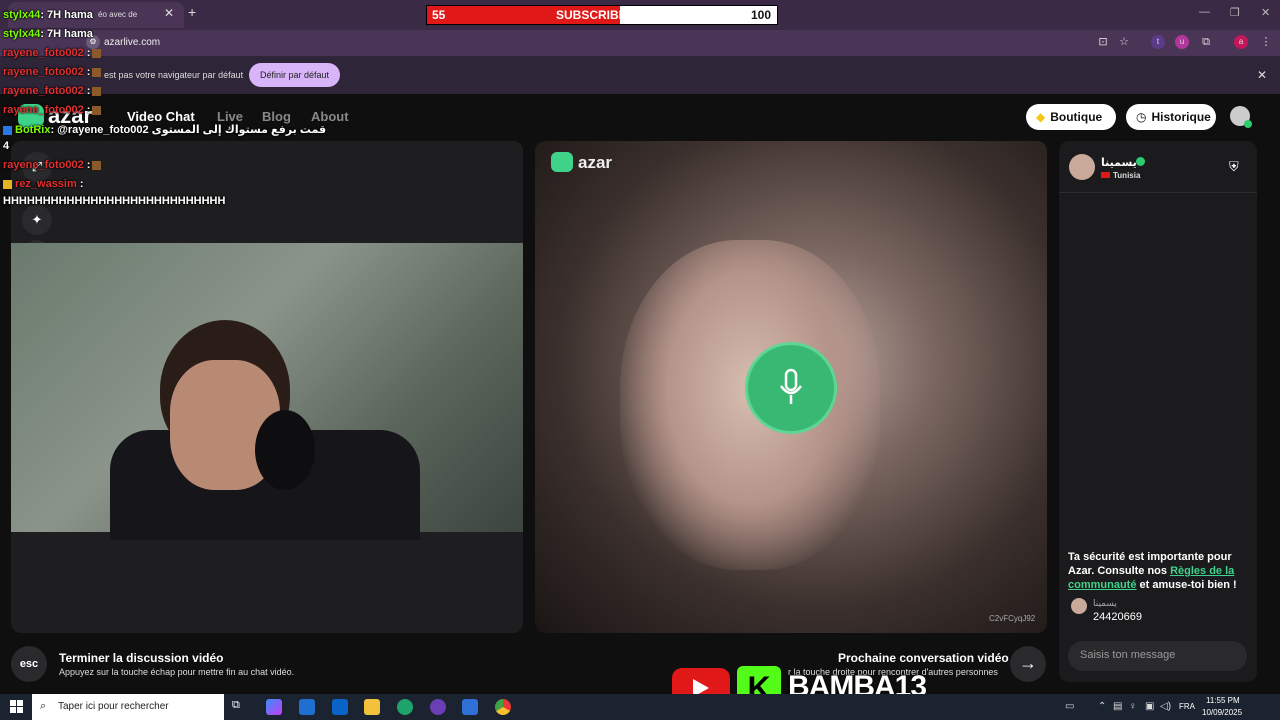  What do you see at coordinates (1223, 700) in the screenshot?
I see `clock-time: 11:55 PM` at bounding box center [1223, 700].